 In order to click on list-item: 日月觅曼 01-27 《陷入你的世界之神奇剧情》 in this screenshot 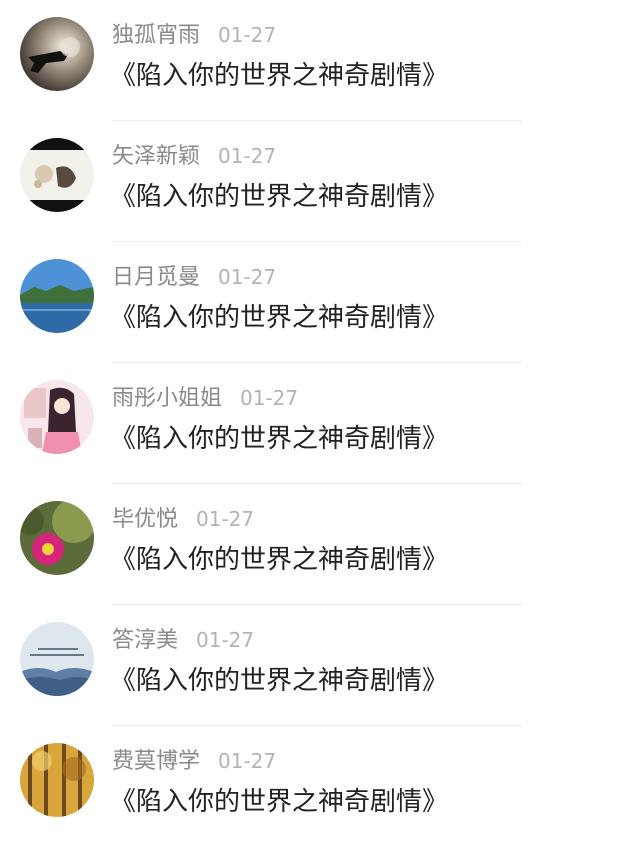, I will do `click(320, 302)`.